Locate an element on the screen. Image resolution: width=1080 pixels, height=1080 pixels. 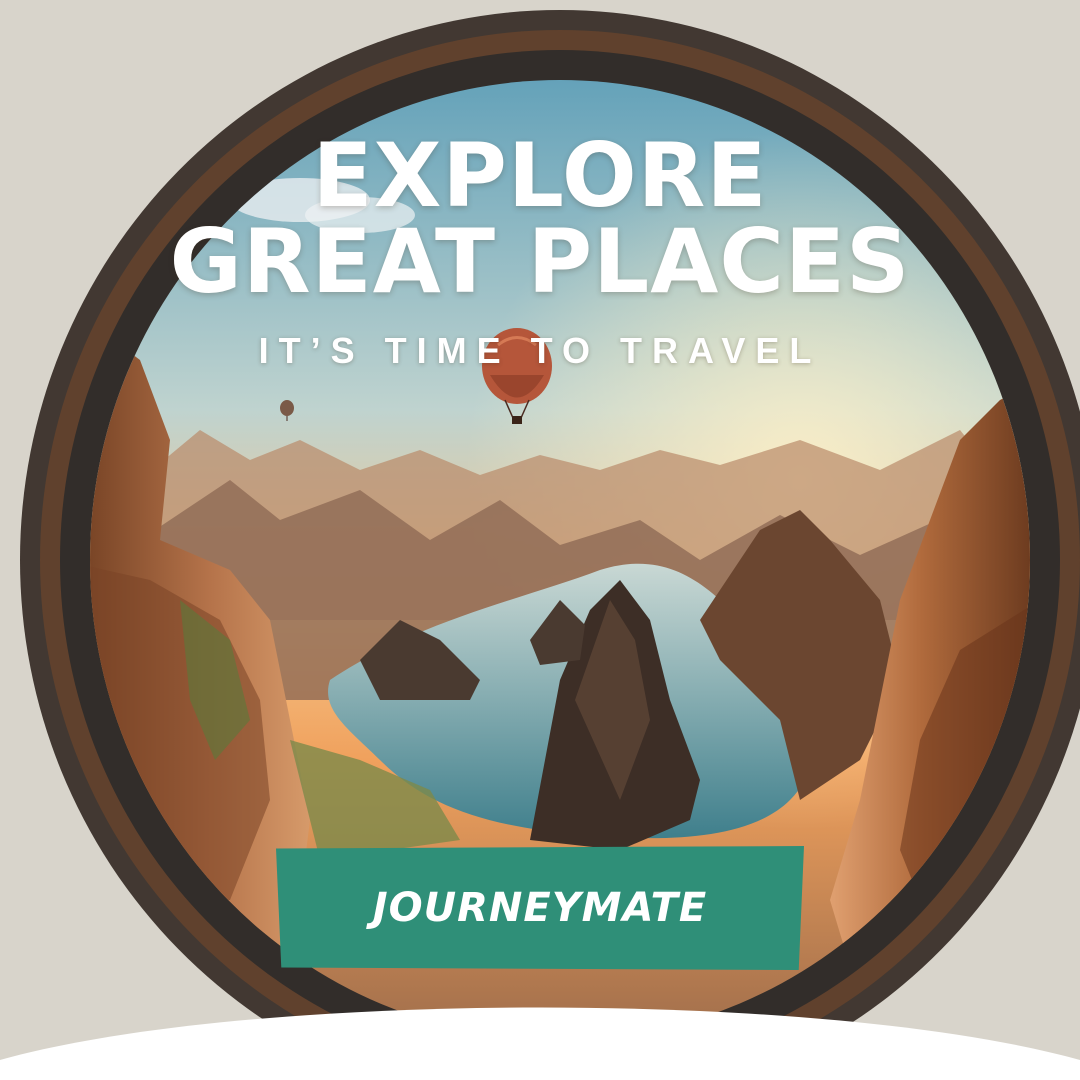
headline-line-2: GREAT PLACES is located at coordinates (540, 261).